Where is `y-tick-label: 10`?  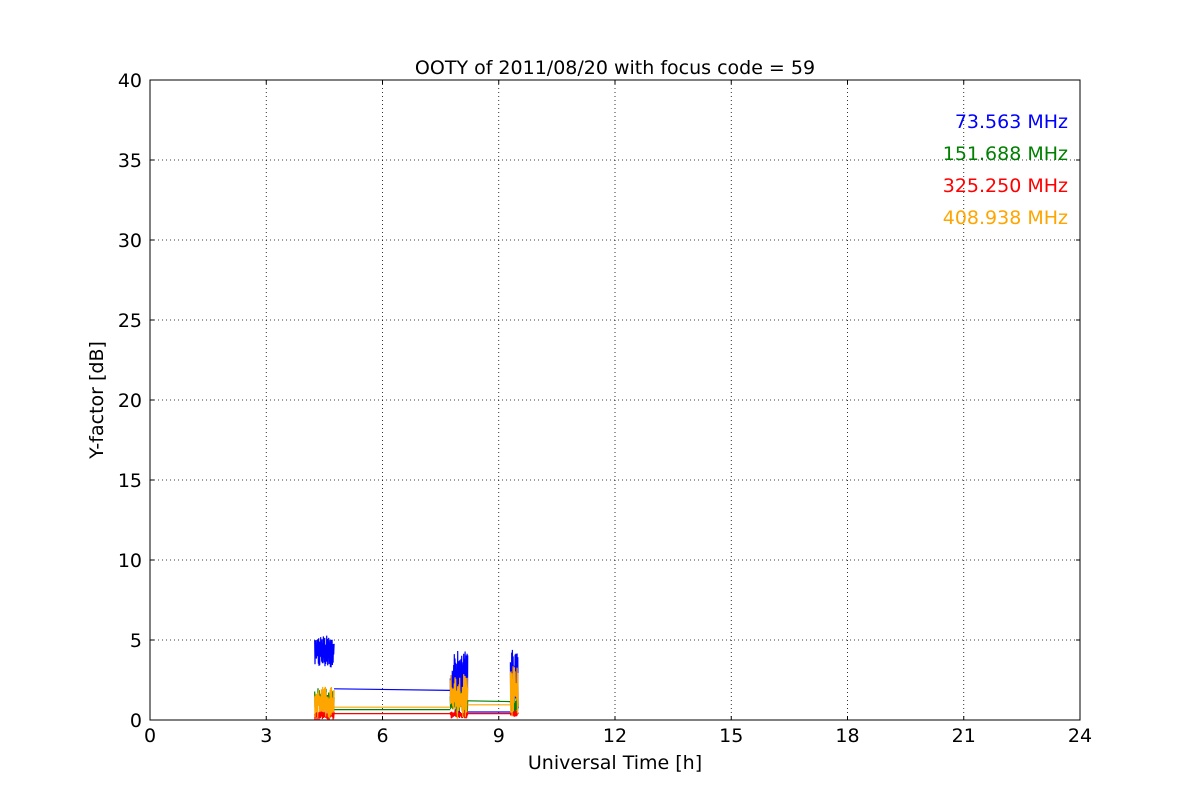 y-tick-label: 10 is located at coordinates (130, 561).